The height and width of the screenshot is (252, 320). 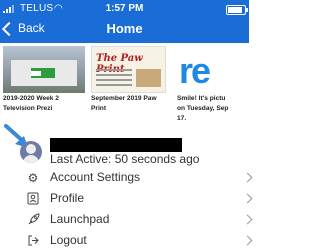 What do you see at coordinates (33, 199) in the screenshot?
I see `profile-icon` at bounding box center [33, 199].